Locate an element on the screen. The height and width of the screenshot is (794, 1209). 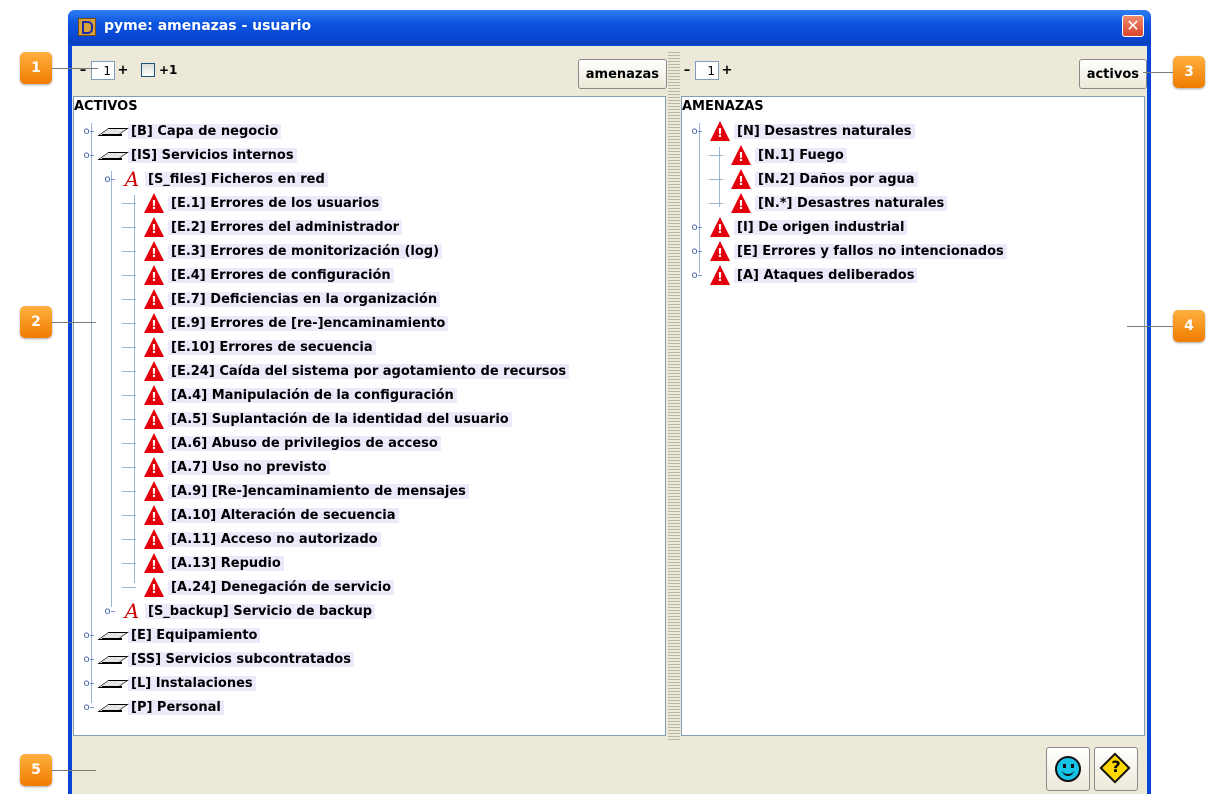
tree-row: ! [A.13] Repudio is located at coordinates (203, 563).